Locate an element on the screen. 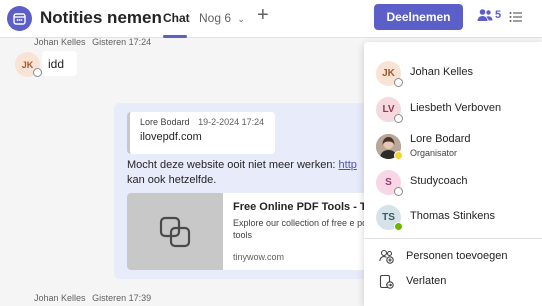 The image size is (542, 306). join-button: Deelnemen is located at coordinates (418, 17).